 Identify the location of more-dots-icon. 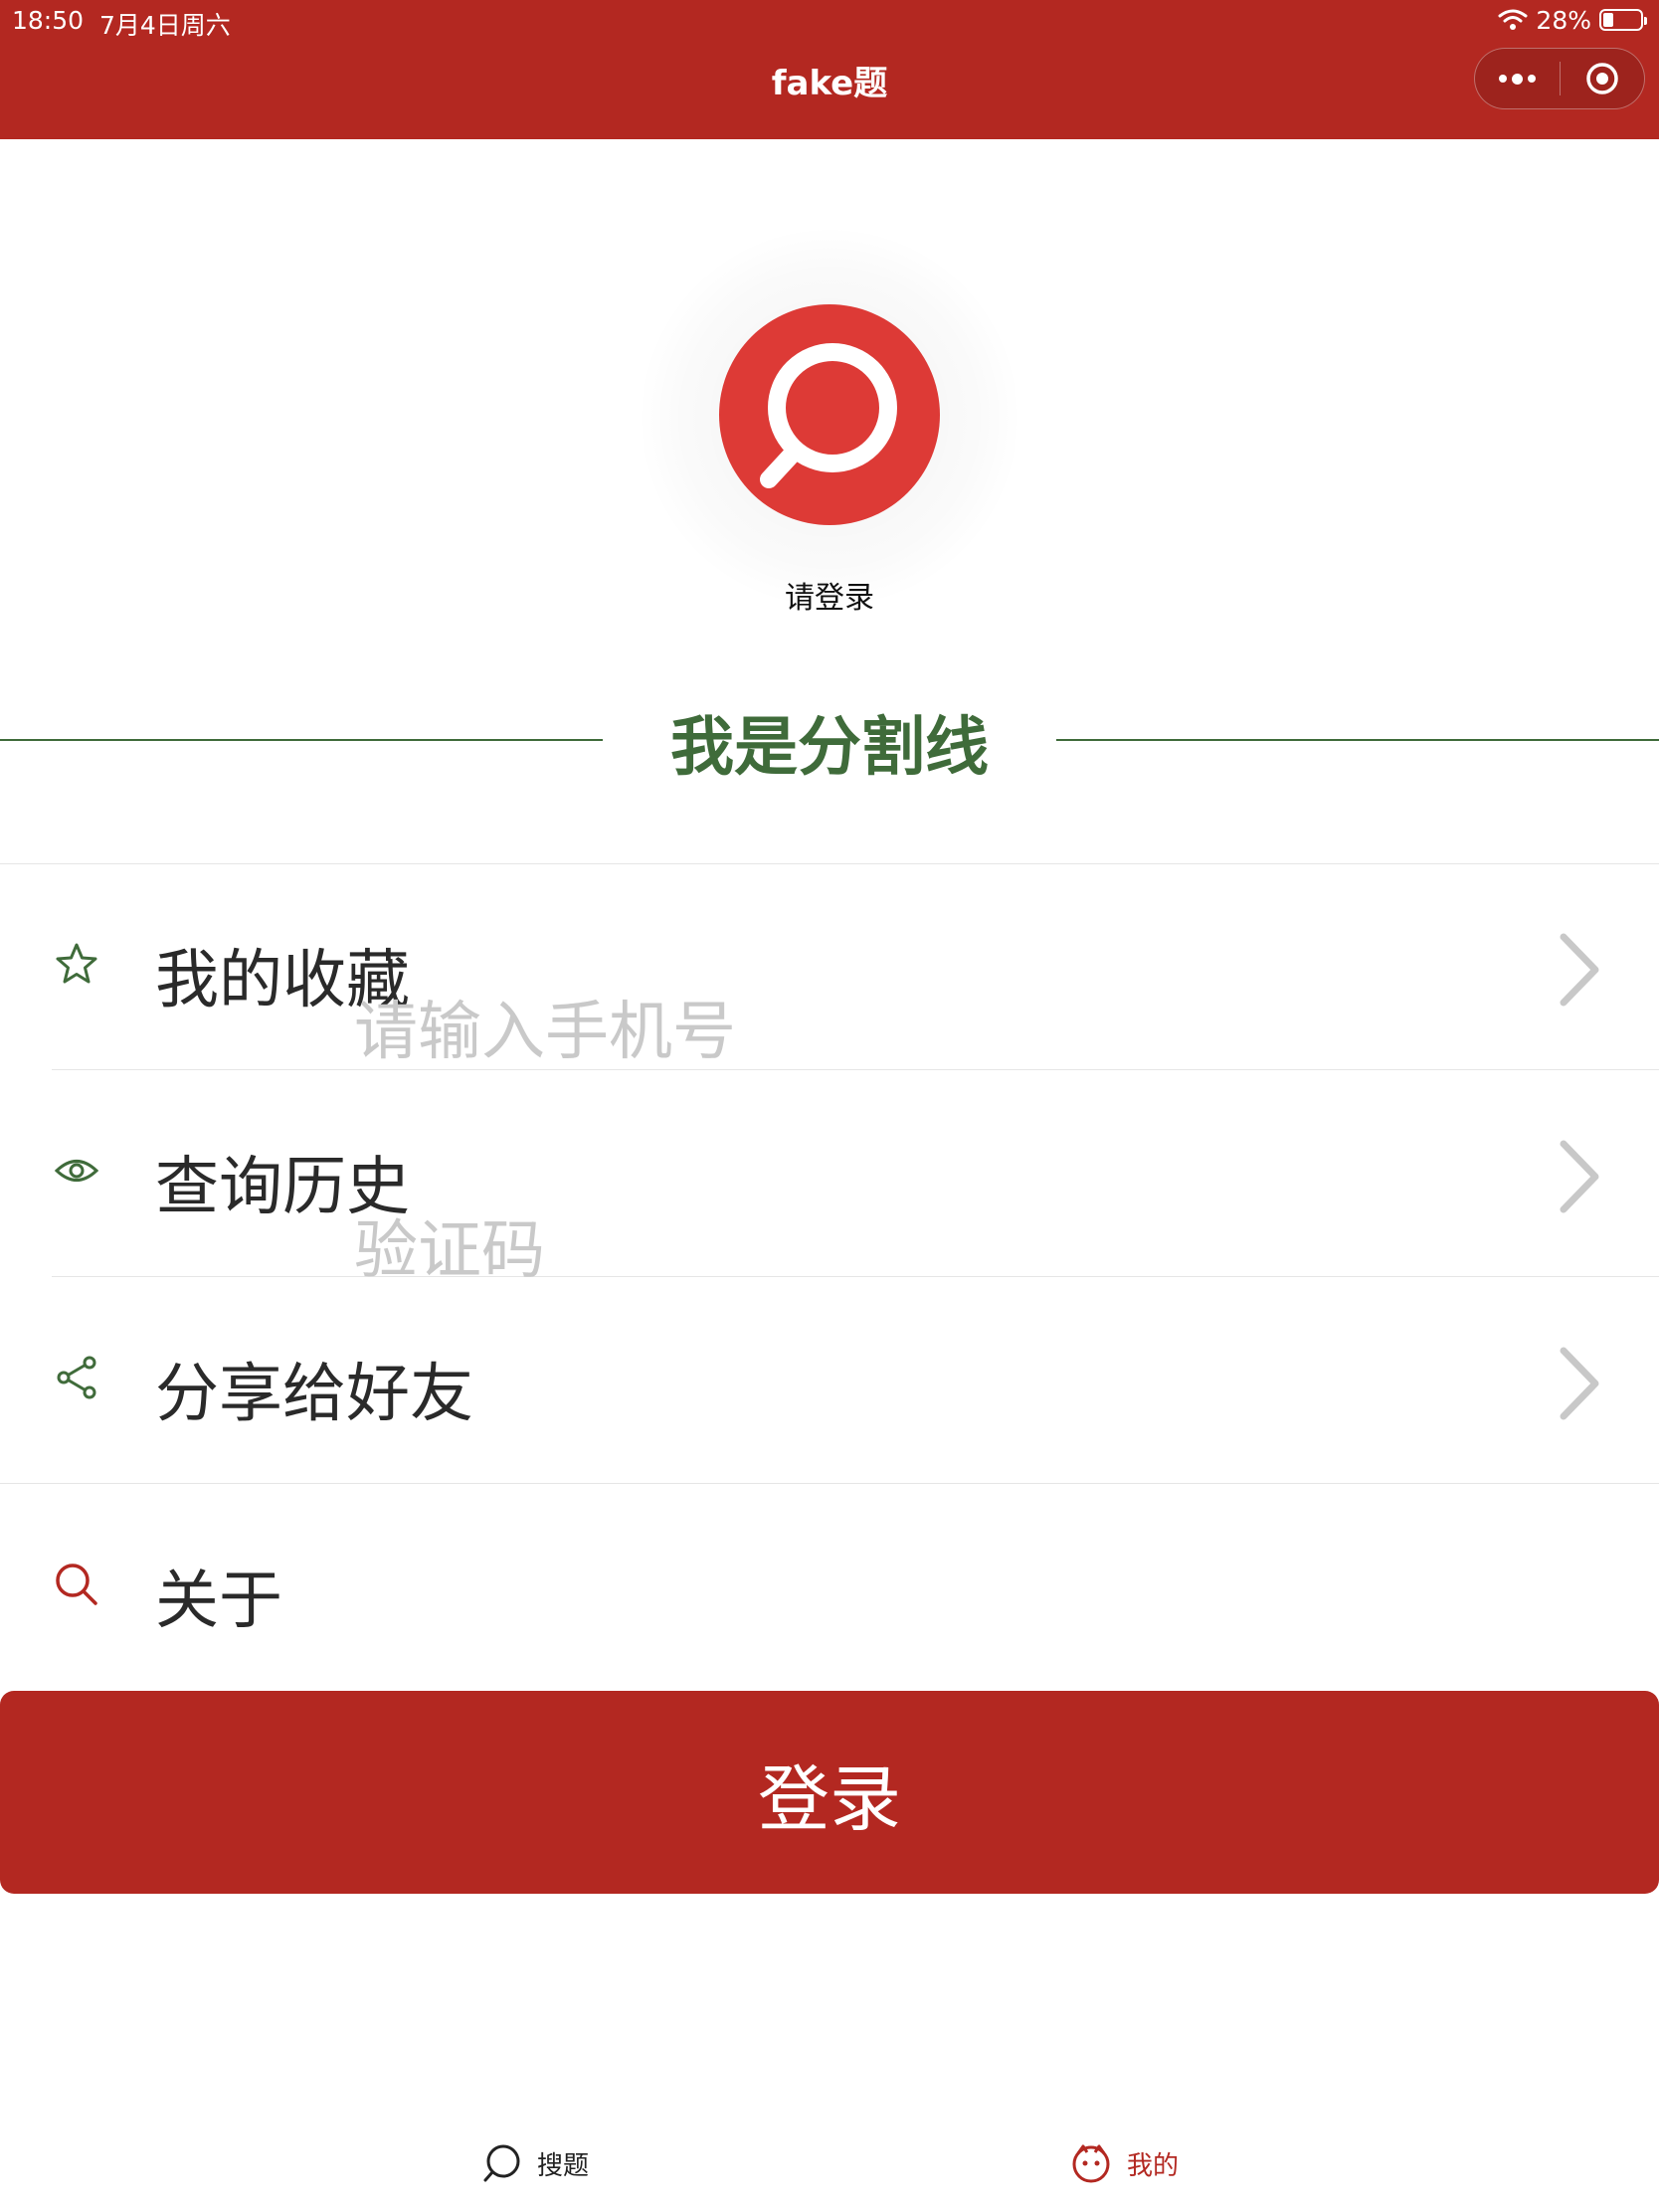
(1517, 79).